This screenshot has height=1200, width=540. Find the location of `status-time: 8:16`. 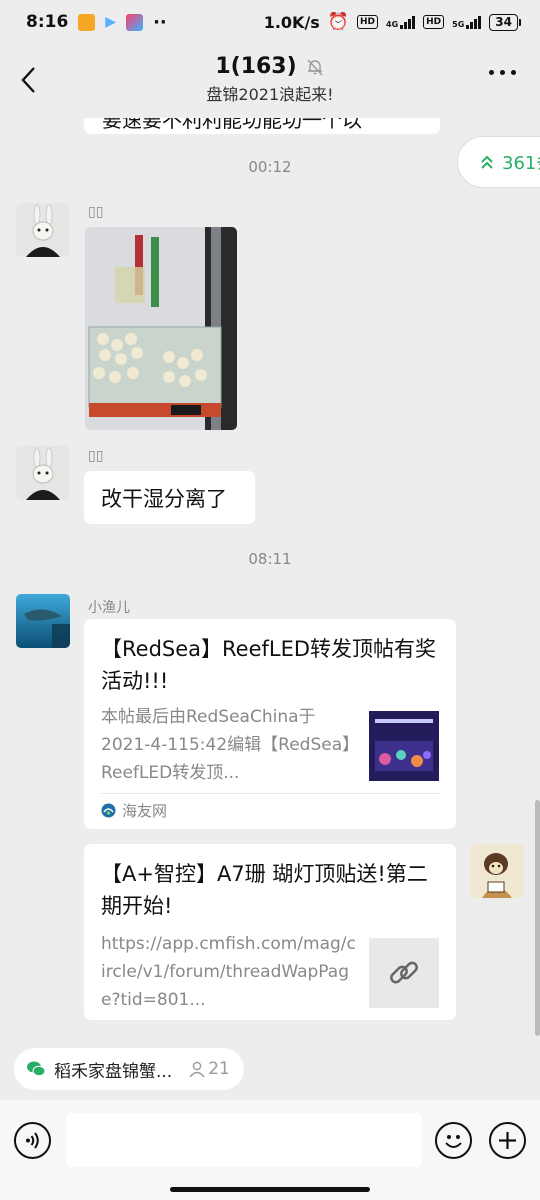

status-time: 8:16 is located at coordinates (47, 22).